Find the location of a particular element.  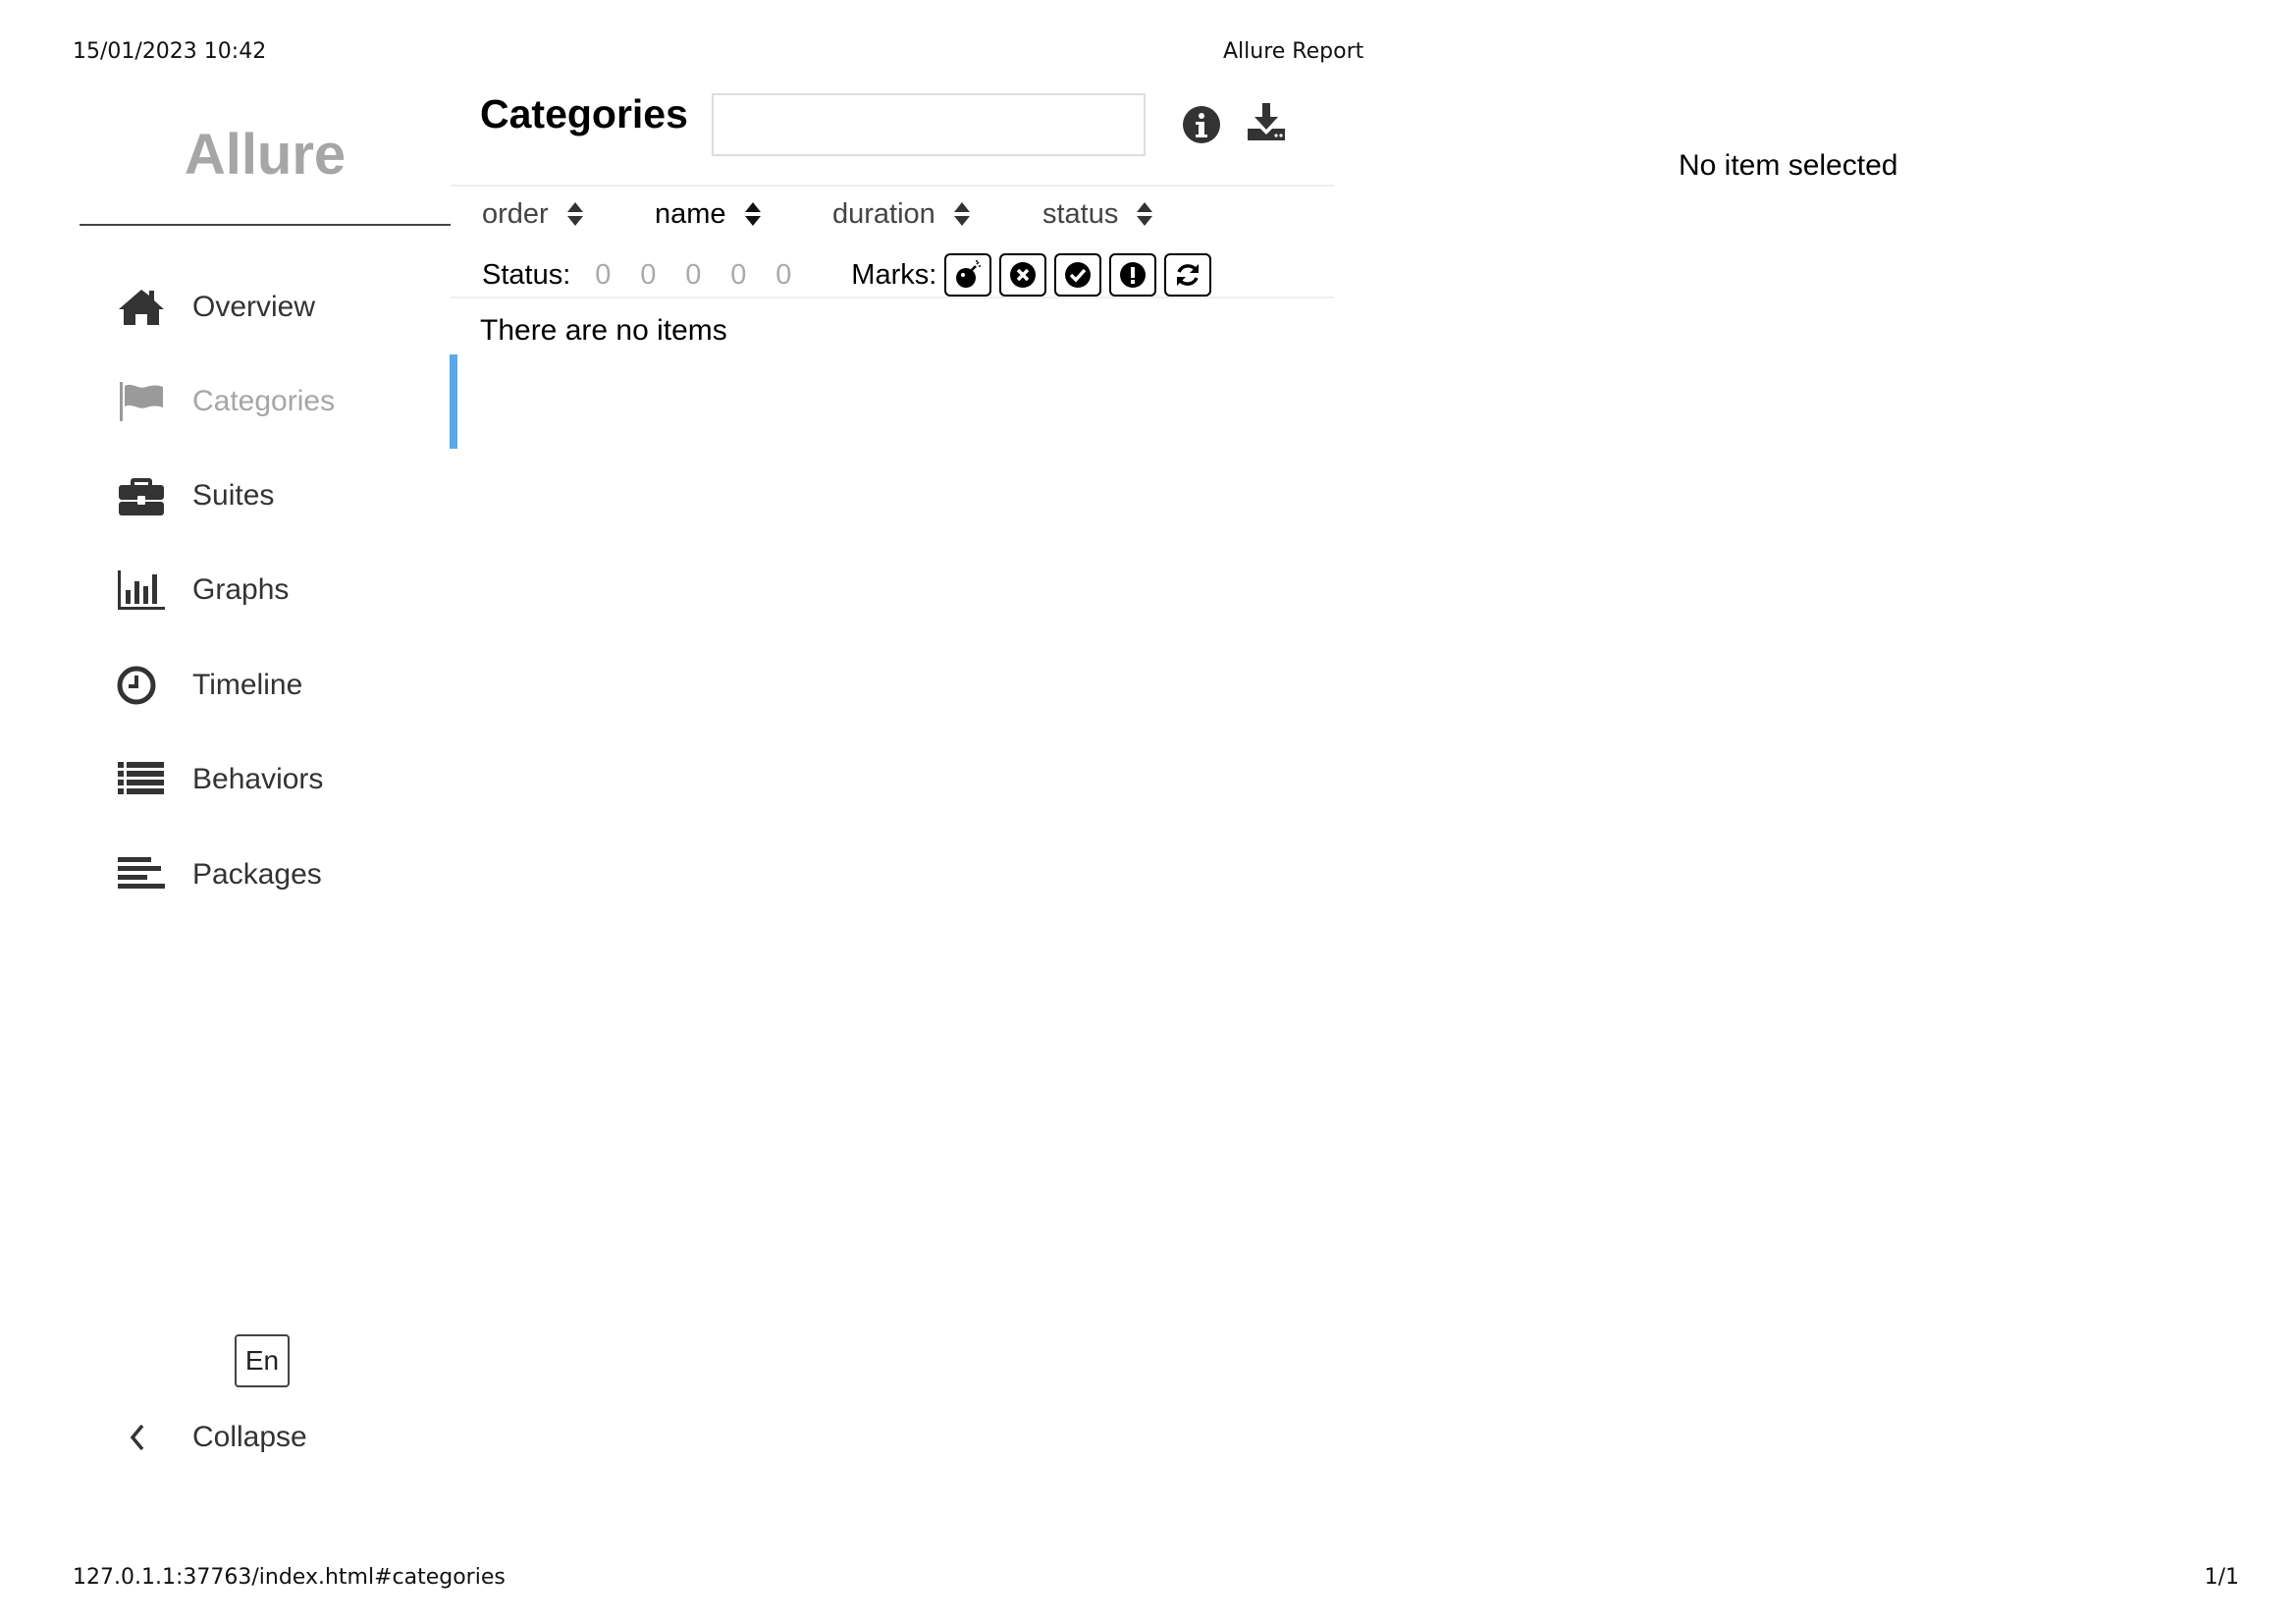

sidebar-item-graphs: Graphs is located at coordinates (265, 590).